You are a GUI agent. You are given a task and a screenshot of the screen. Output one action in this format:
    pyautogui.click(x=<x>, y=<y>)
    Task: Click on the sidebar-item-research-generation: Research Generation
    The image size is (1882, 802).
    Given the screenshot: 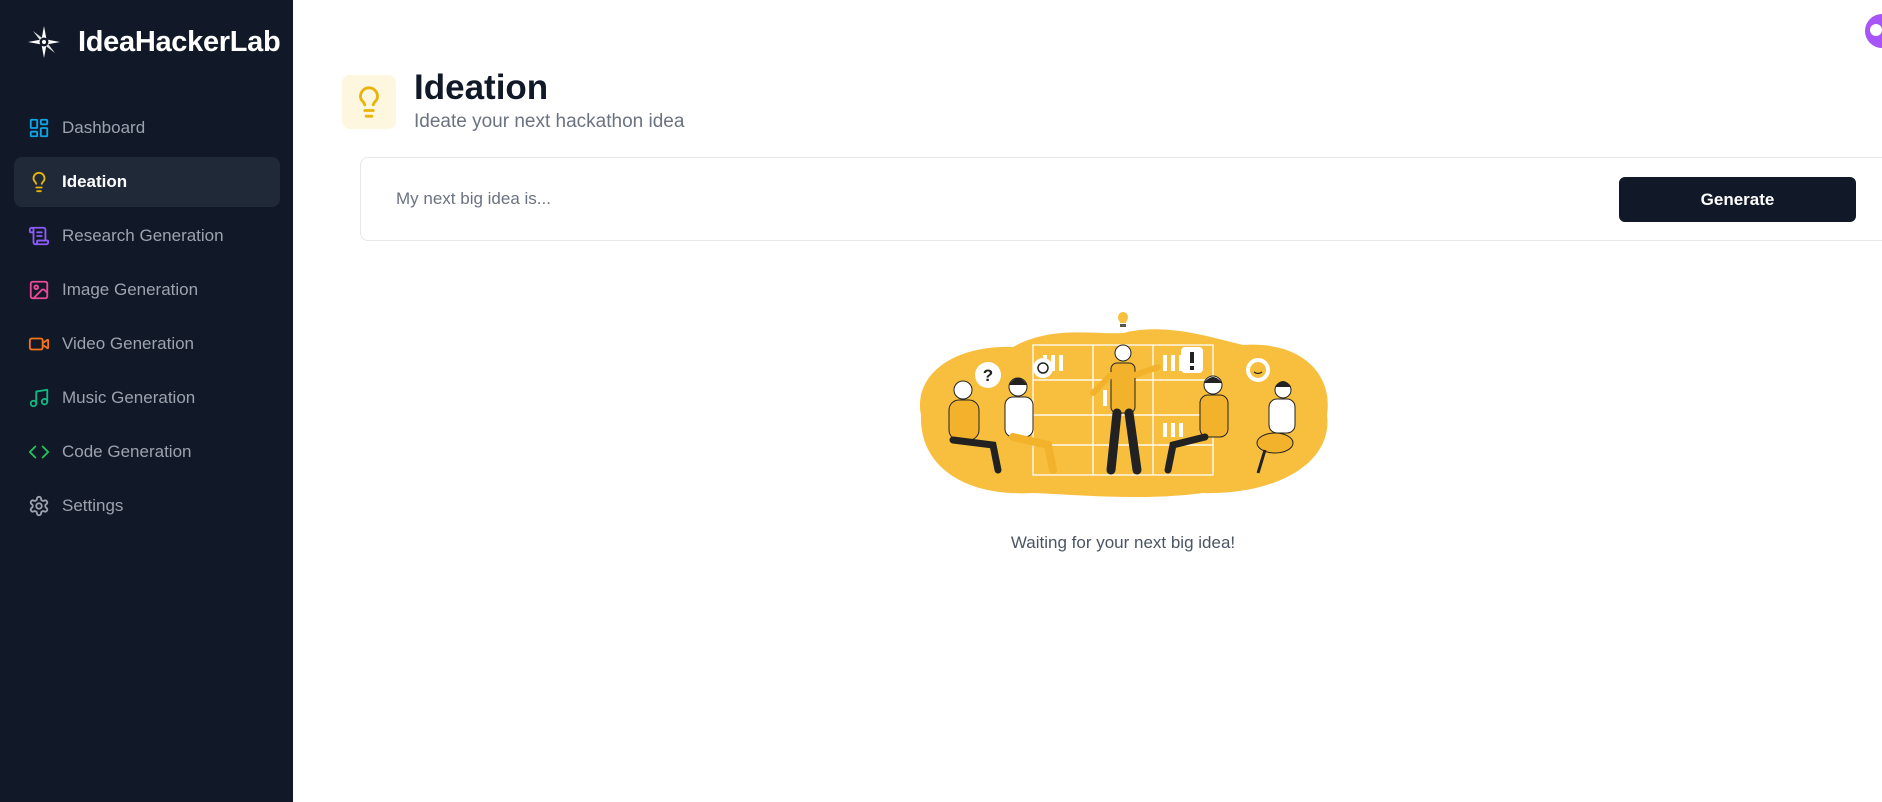 What is the action you would take?
    pyautogui.click(x=147, y=236)
    